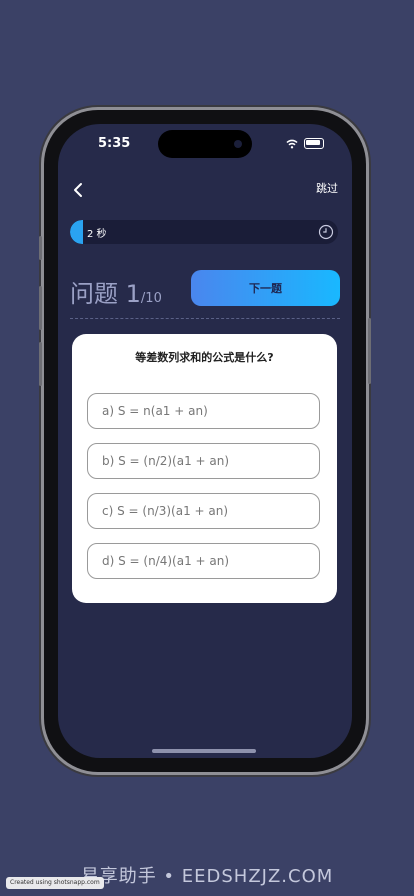 The width and height of the screenshot is (414, 896). I want to click on question-counter: 问题 1/10, so click(116, 291).